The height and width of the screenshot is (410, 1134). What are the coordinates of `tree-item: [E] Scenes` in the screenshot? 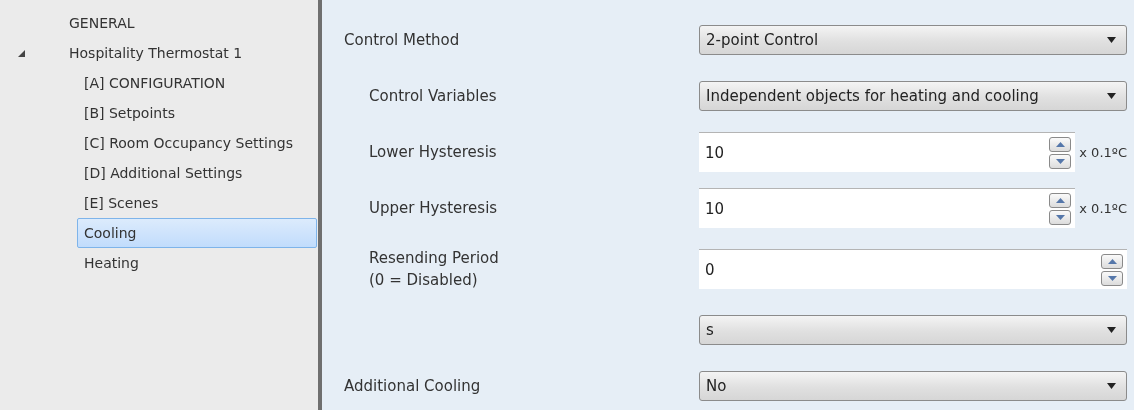 It's located at (197, 203).